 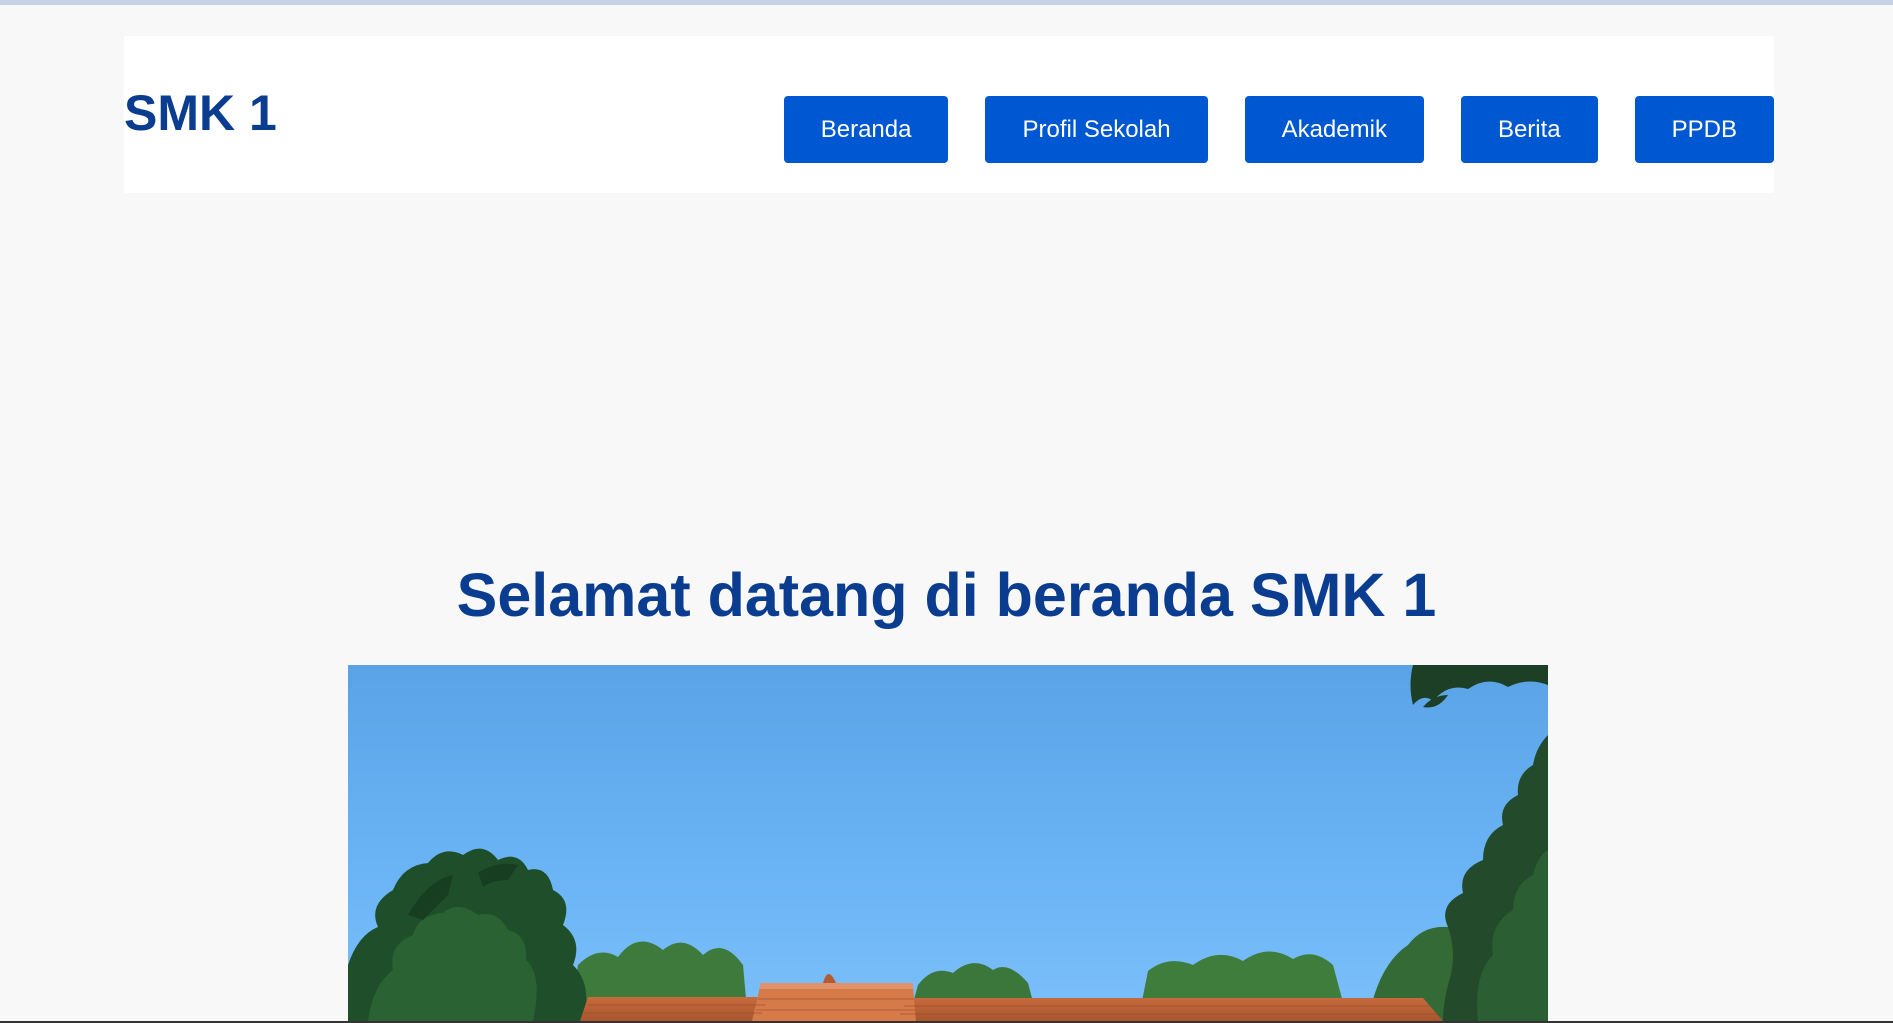 What do you see at coordinates (946, 2) in the screenshot?
I see `window-top-border` at bounding box center [946, 2].